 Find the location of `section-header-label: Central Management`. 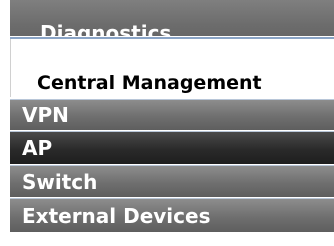

section-header-label: Central Management is located at coordinates (149, 83).